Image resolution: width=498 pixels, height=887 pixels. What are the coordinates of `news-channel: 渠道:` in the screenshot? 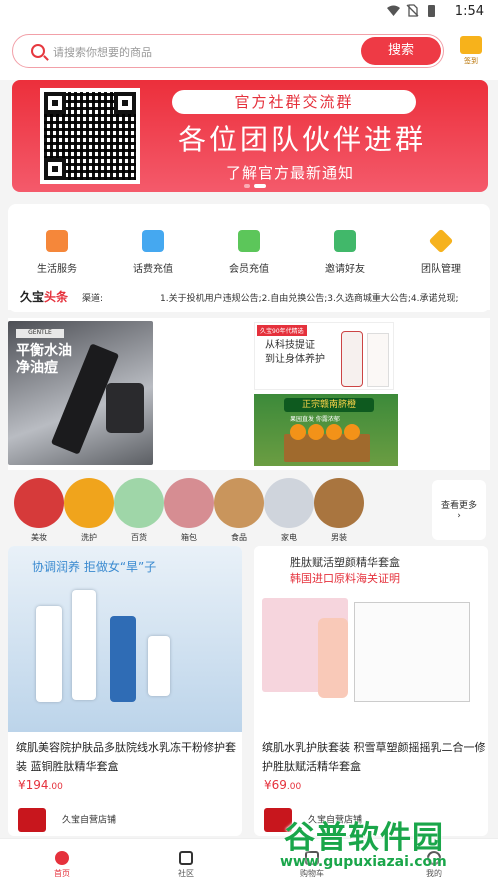 It's located at (93, 299).